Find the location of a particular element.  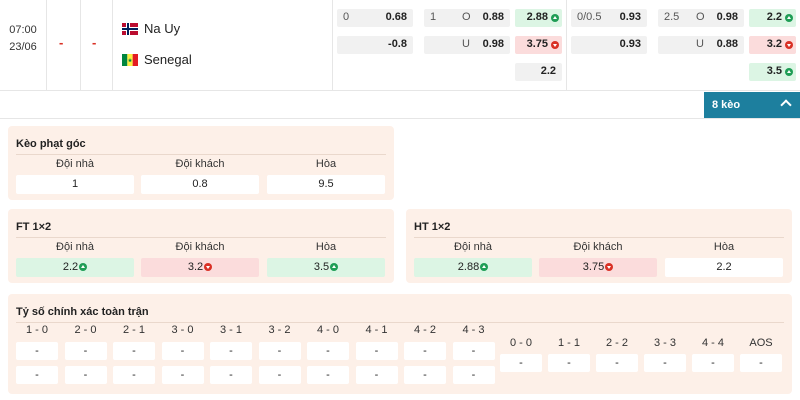

ft-away-odds: 3.2 is located at coordinates (200, 267).